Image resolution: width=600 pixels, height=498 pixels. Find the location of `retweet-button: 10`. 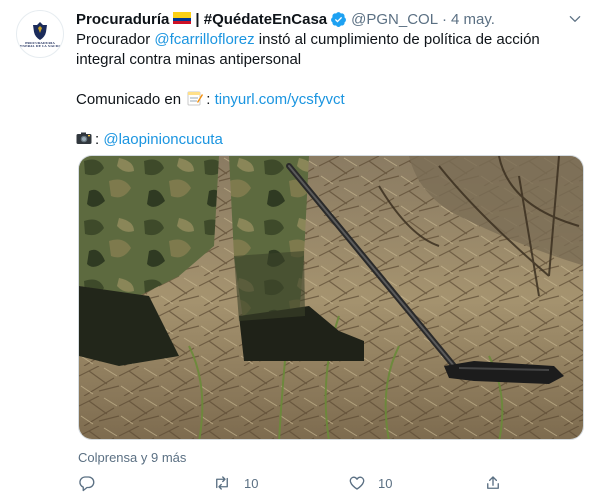

retweet-button: 10 is located at coordinates (235, 483).